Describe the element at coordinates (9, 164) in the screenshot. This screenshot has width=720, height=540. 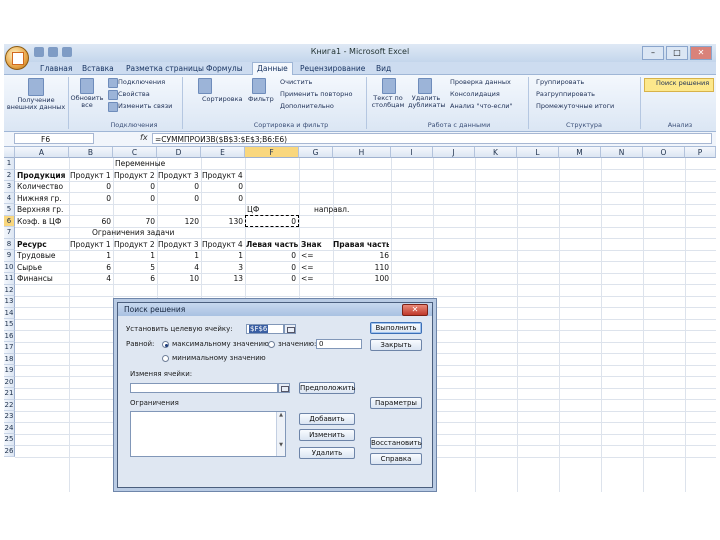
I see `row-header: 1` at that location.